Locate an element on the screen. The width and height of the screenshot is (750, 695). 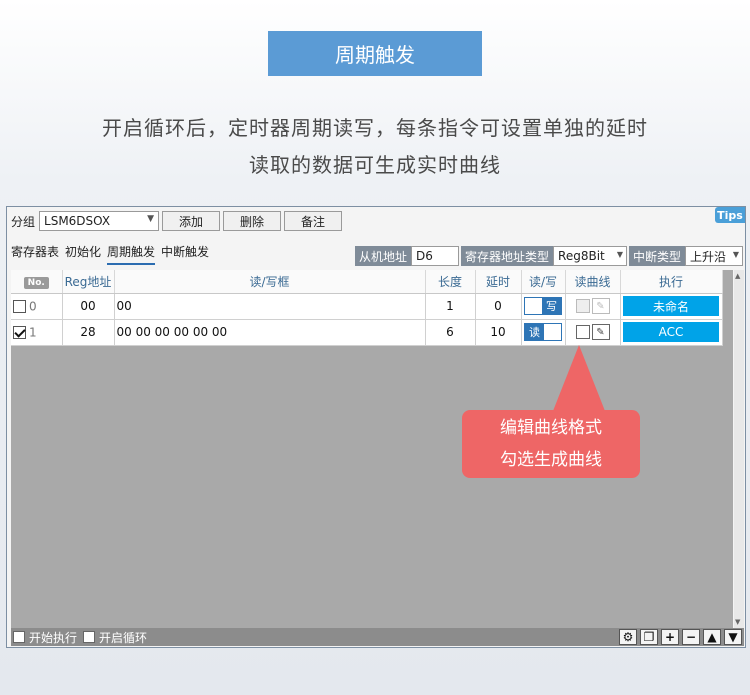
tab-periodic-trigger: 周期触发 is located at coordinates (131, 254).